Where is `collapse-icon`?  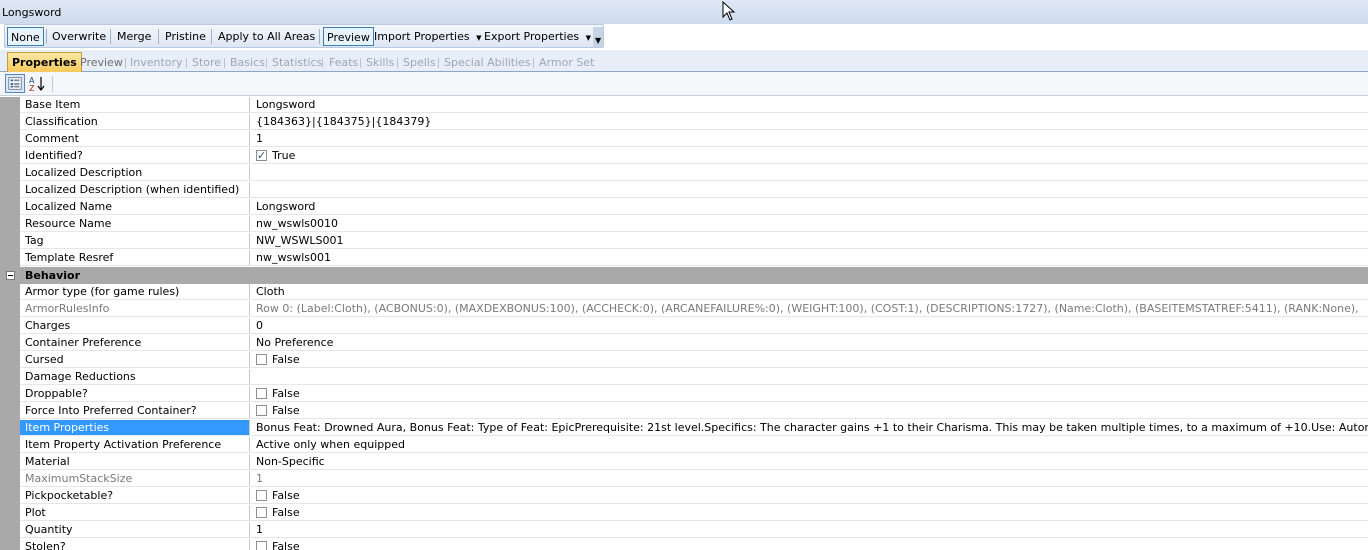 collapse-icon is located at coordinates (10, 275).